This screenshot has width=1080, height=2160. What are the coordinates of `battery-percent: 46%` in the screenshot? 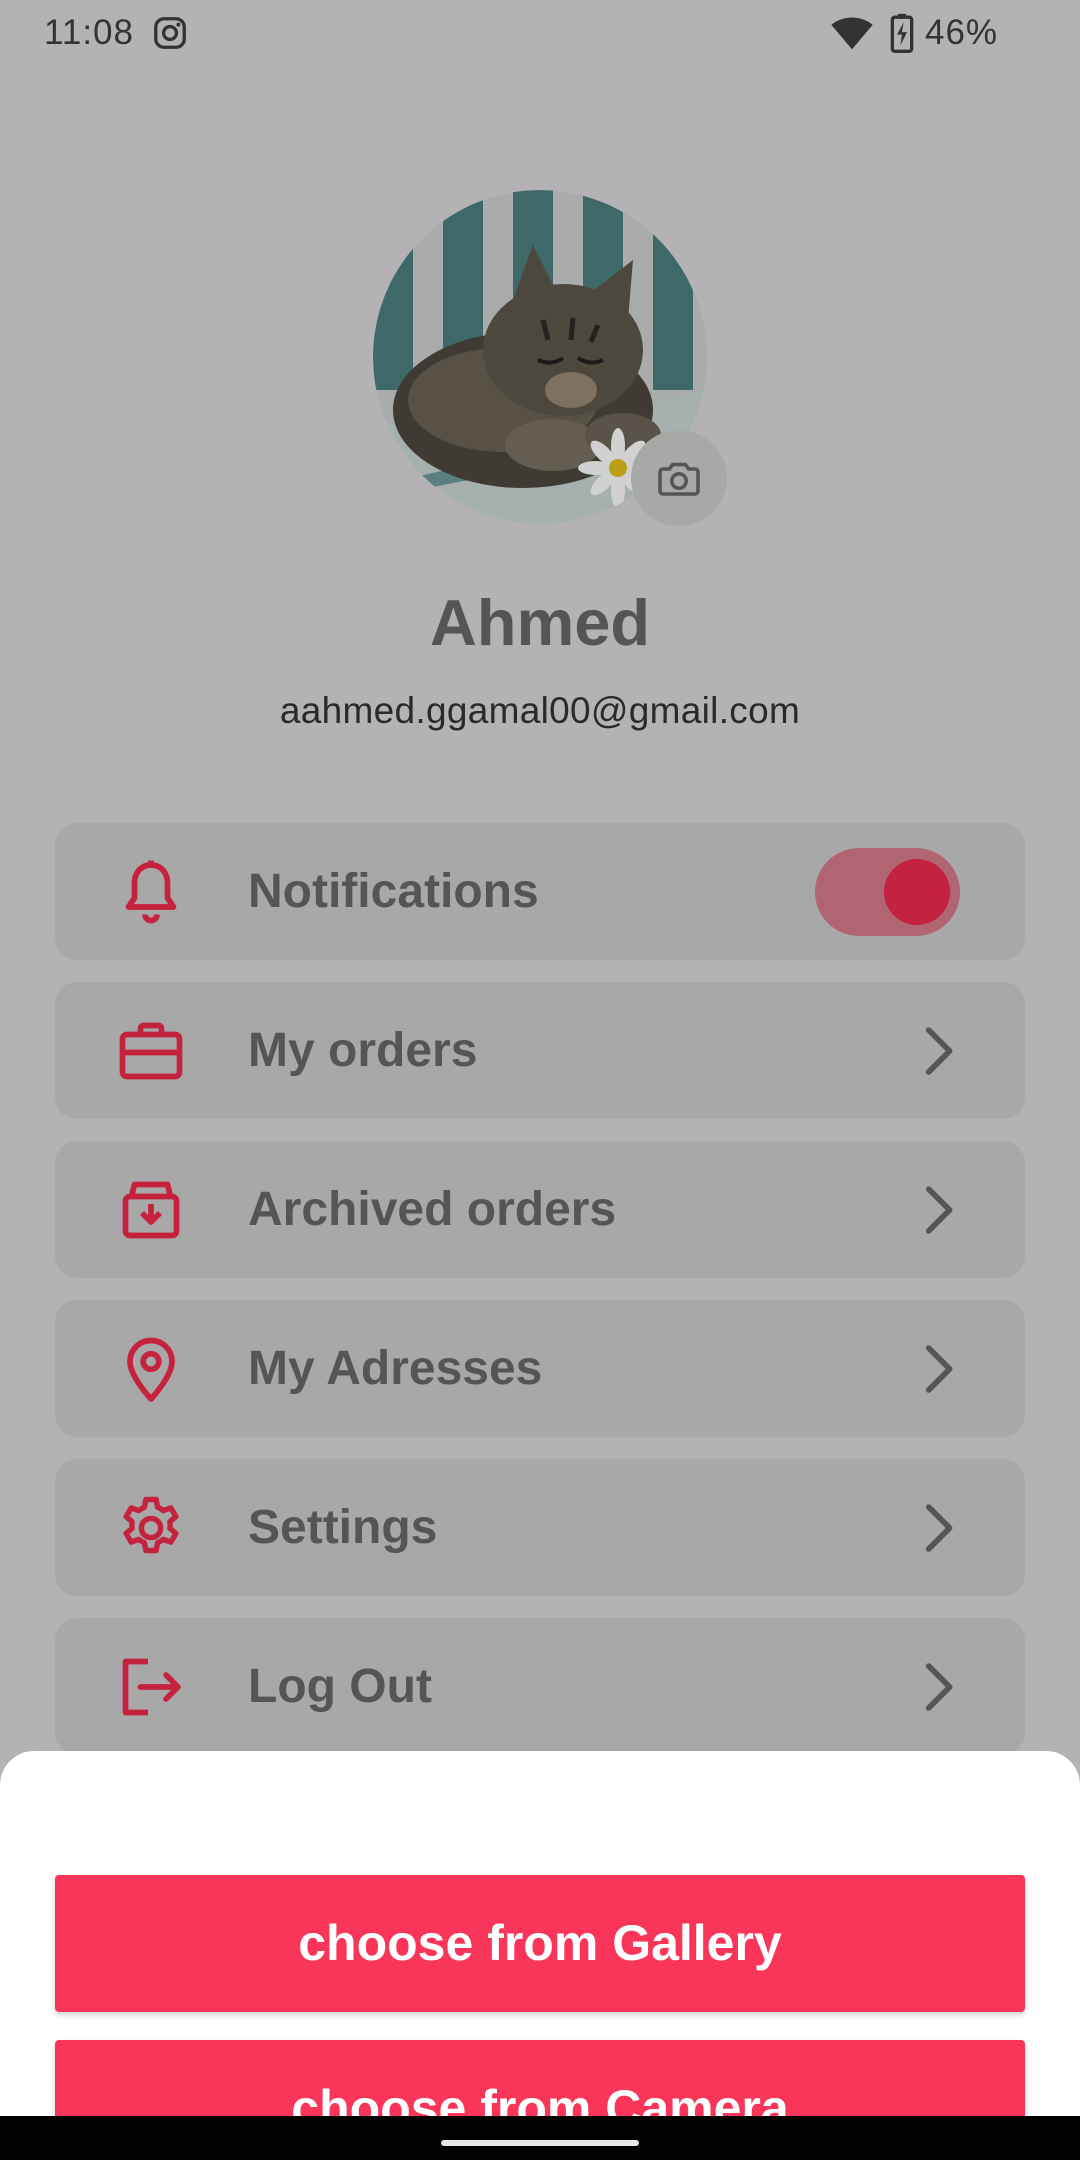 It's located at (962, 32).